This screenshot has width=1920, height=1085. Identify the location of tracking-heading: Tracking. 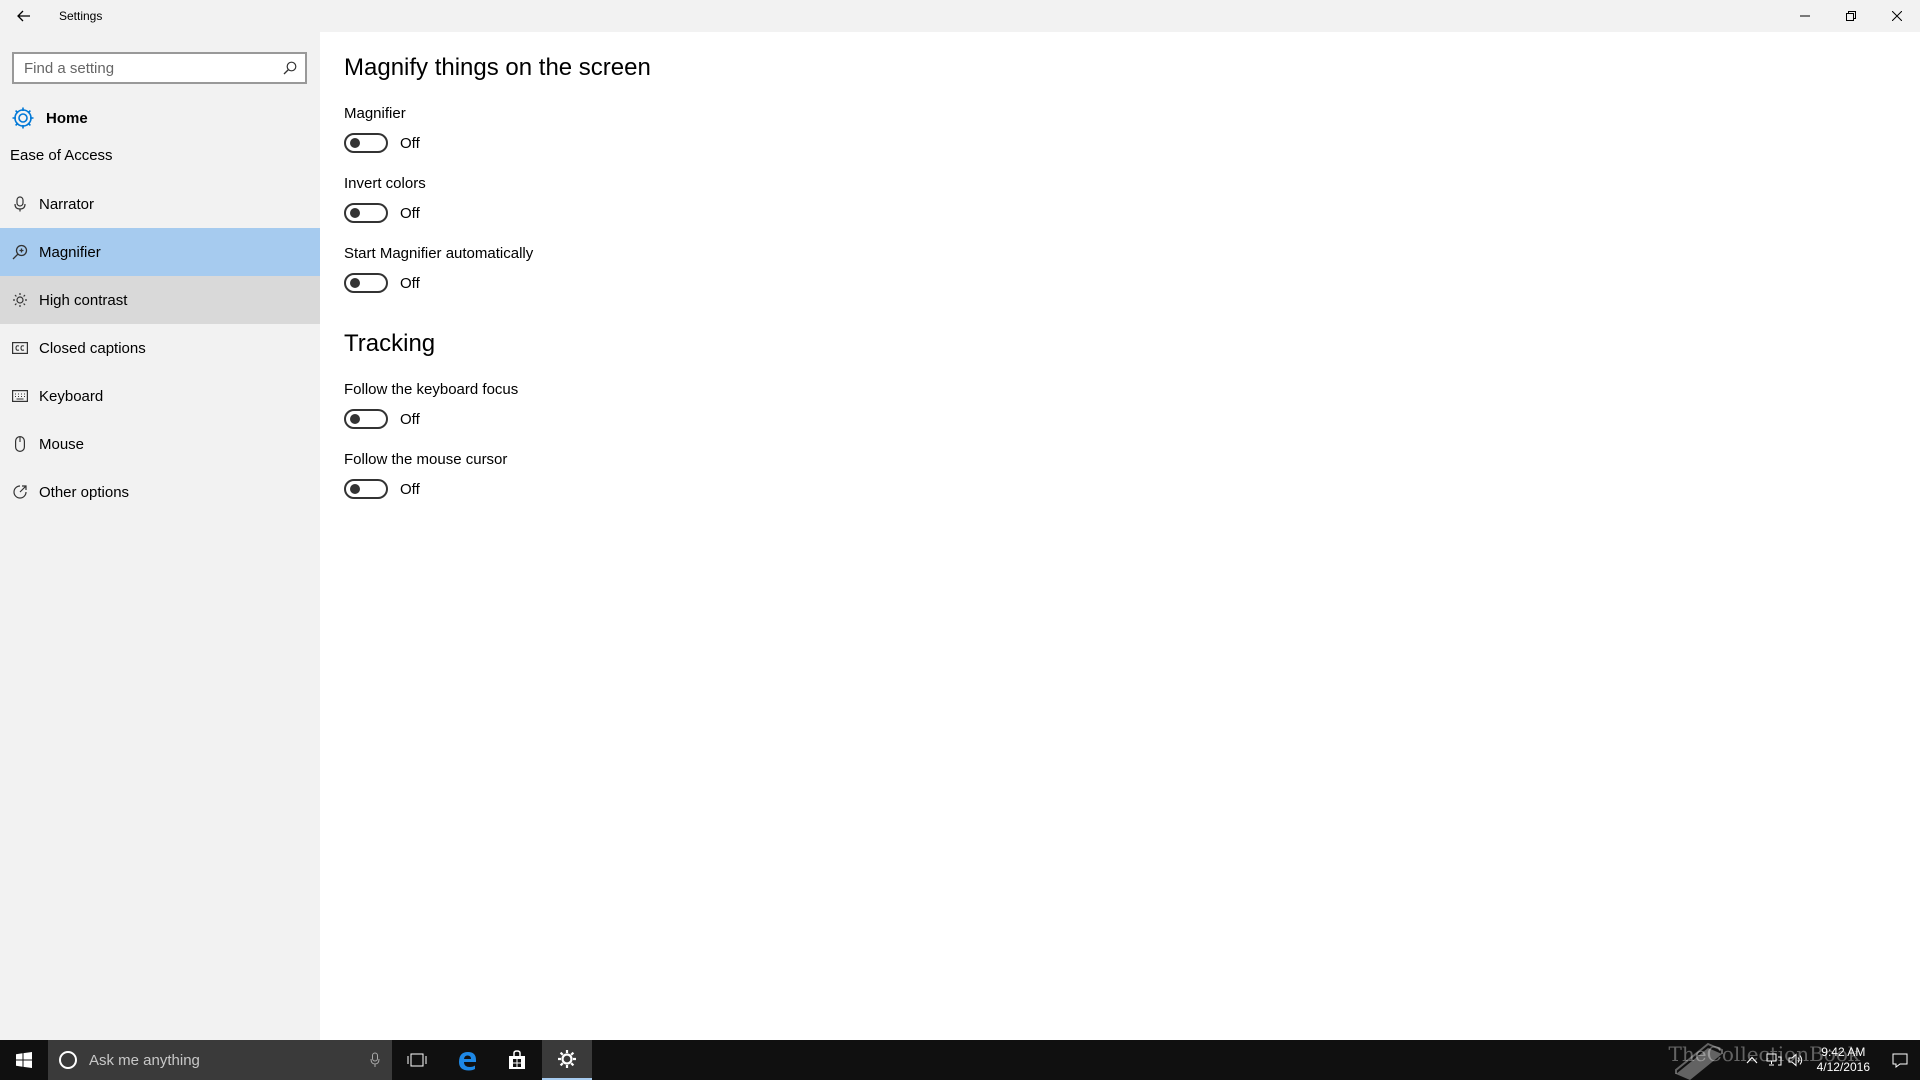
(390, 343).